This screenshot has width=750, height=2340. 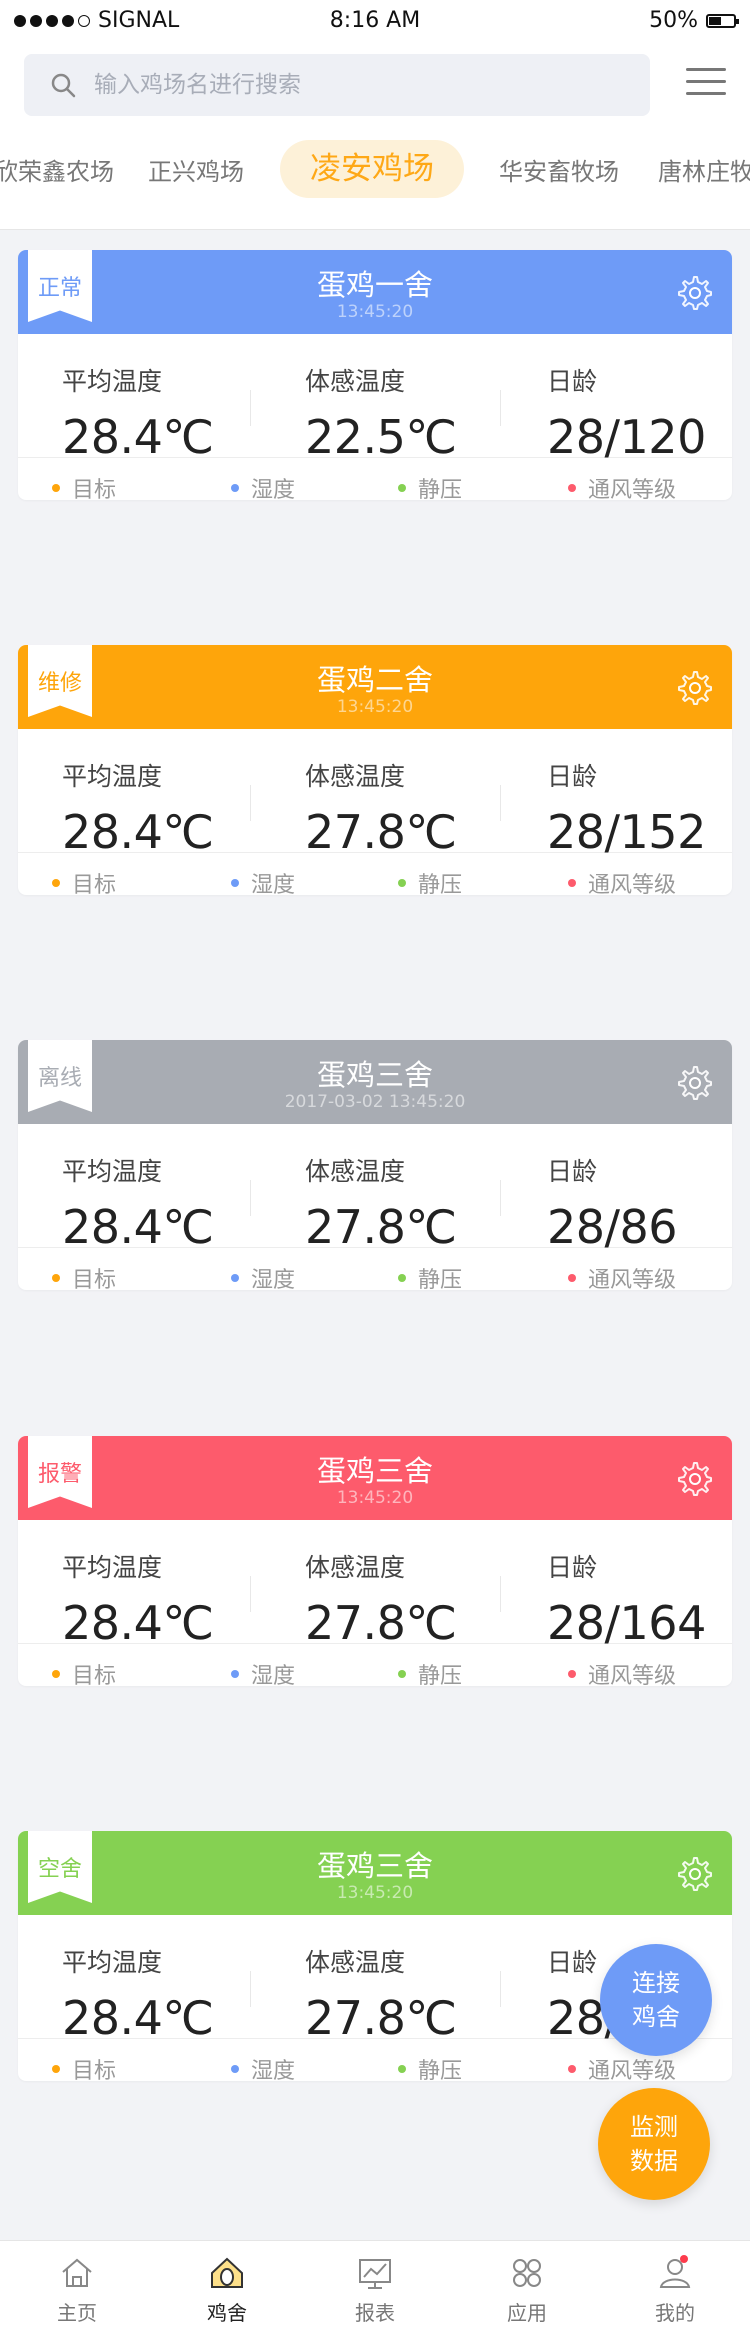 What do you see at coordinates (527, 2313) in the screenshot?
I see `nav-apps-label: 应用` at bounding box center [527, 2313].